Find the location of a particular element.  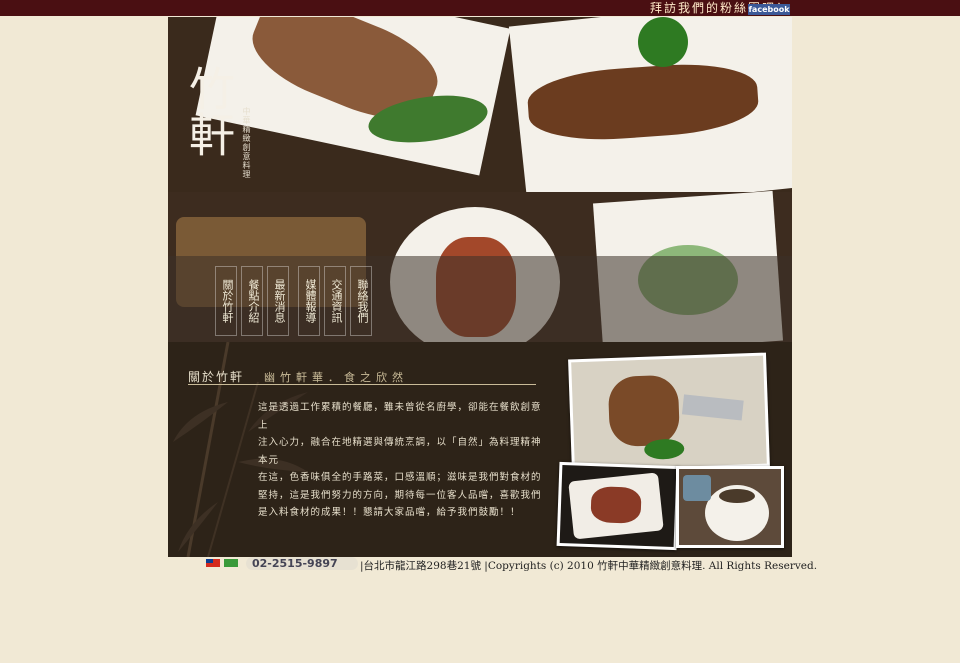

about-line: 這是透過工作累積的餐廳，雖未曾從名廚學，卻能在餐飲創意上 is located at coordinates (400, 416).